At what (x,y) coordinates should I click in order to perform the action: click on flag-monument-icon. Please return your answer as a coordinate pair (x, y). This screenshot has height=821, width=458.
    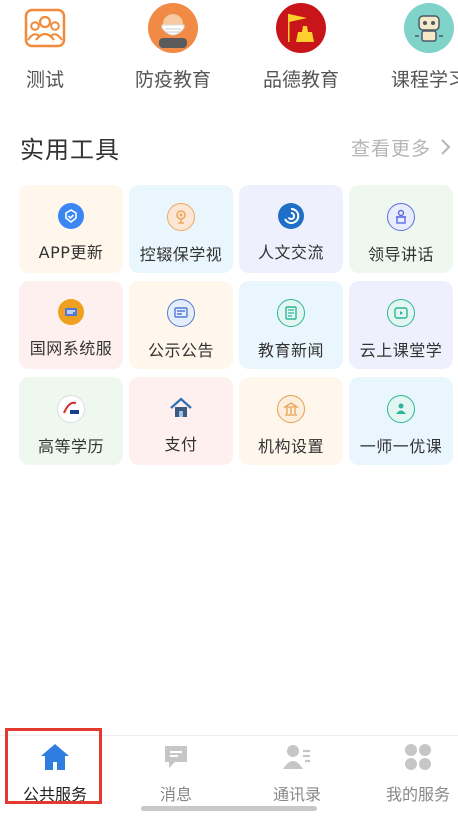
    Looking at the image, I should click on (301, 28).